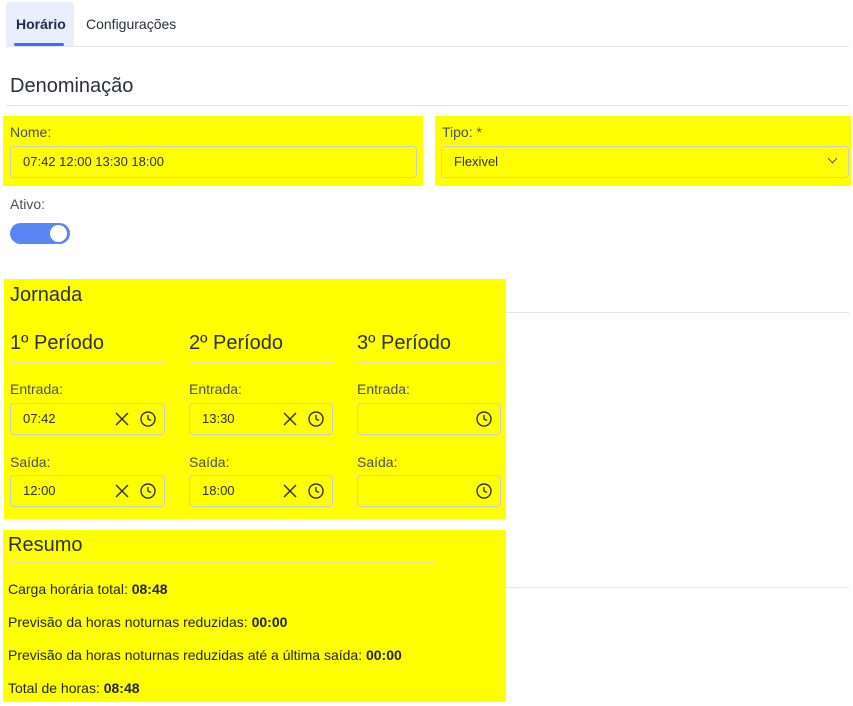  Describe the element at coordinates (40, 233) in the screenshot. I see `ativo-toggle` at that location.